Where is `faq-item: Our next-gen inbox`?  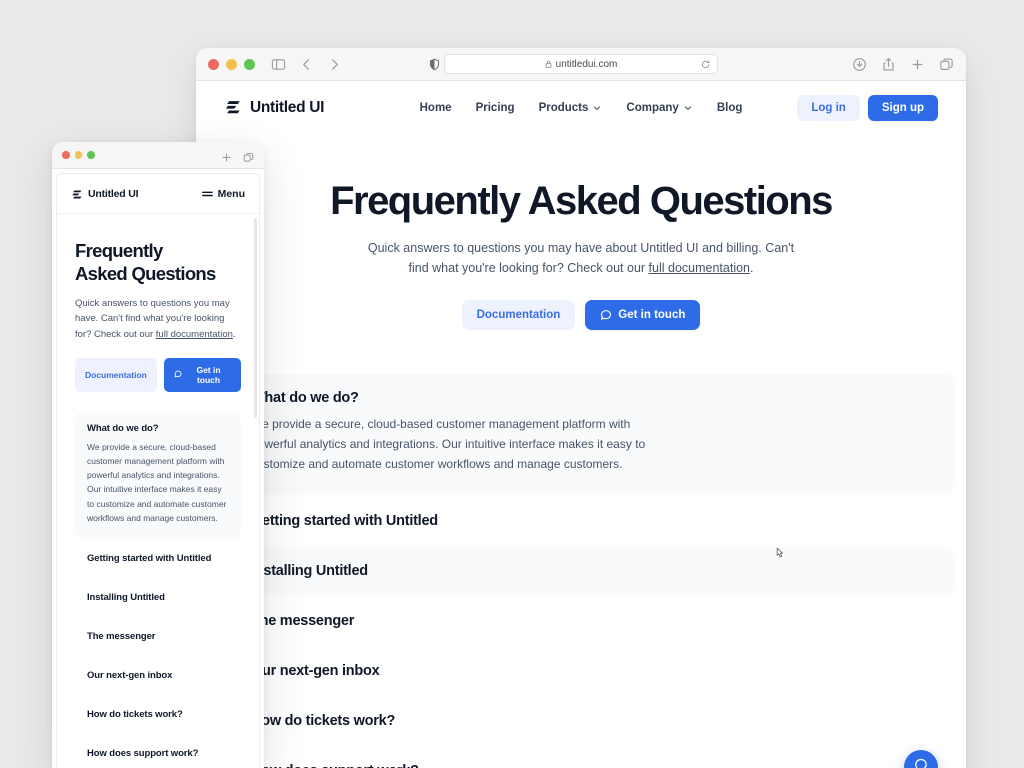
faq-item: Our next-gen inbox is located at coordinates (581, 671).